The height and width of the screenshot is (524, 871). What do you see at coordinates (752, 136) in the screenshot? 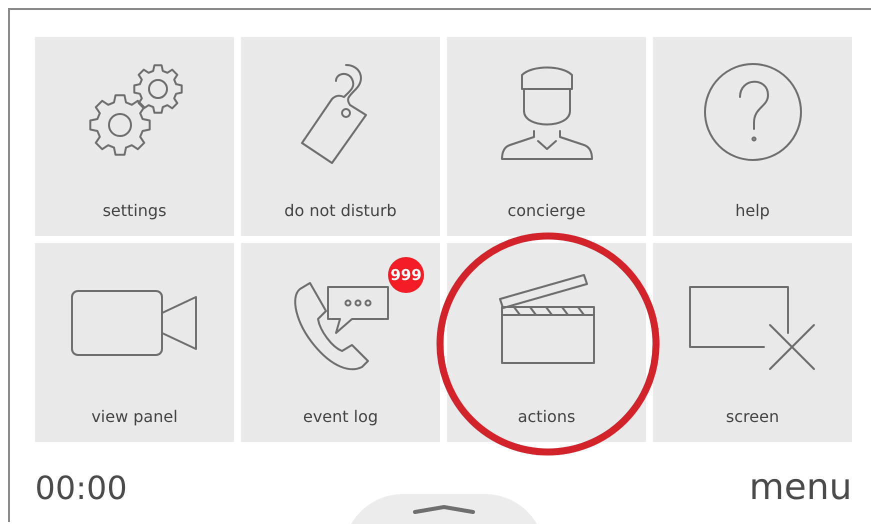
I see `tile-button: help` at bounding box center [752, 136].